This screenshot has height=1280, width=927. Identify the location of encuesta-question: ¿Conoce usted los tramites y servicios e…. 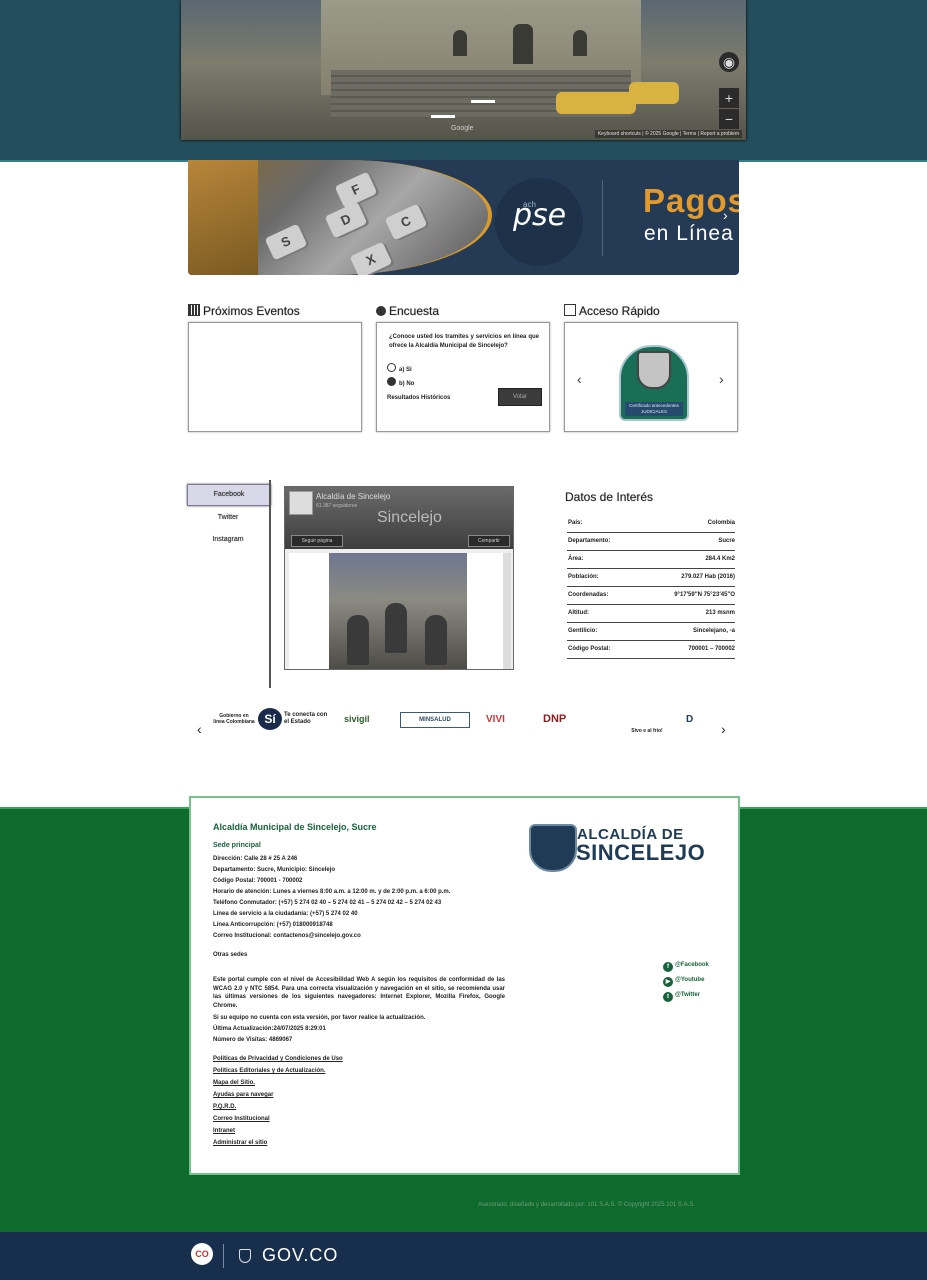
(464, 341).